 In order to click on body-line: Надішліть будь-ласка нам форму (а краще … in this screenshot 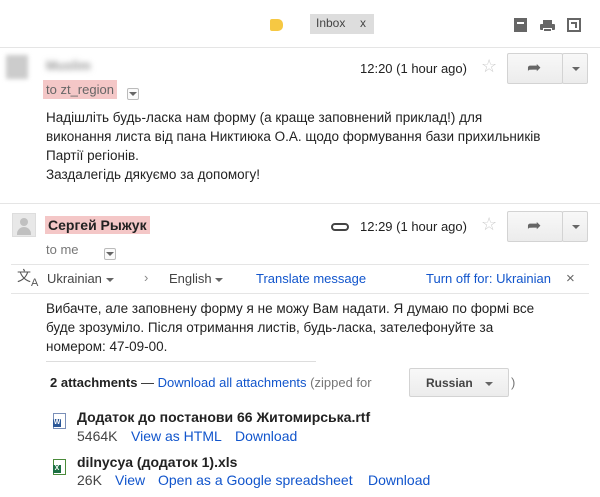, I will do `click(264, 117)`.